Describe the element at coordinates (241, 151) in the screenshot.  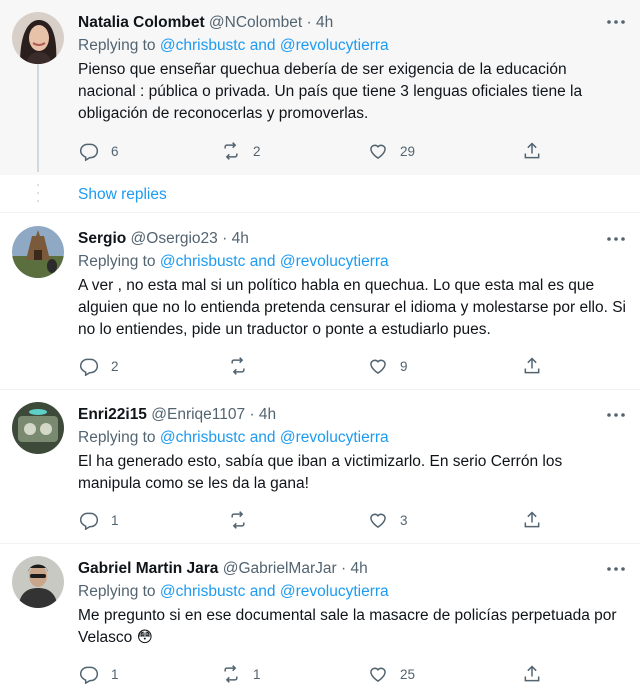
I see `retweet-button: 2` at that location.